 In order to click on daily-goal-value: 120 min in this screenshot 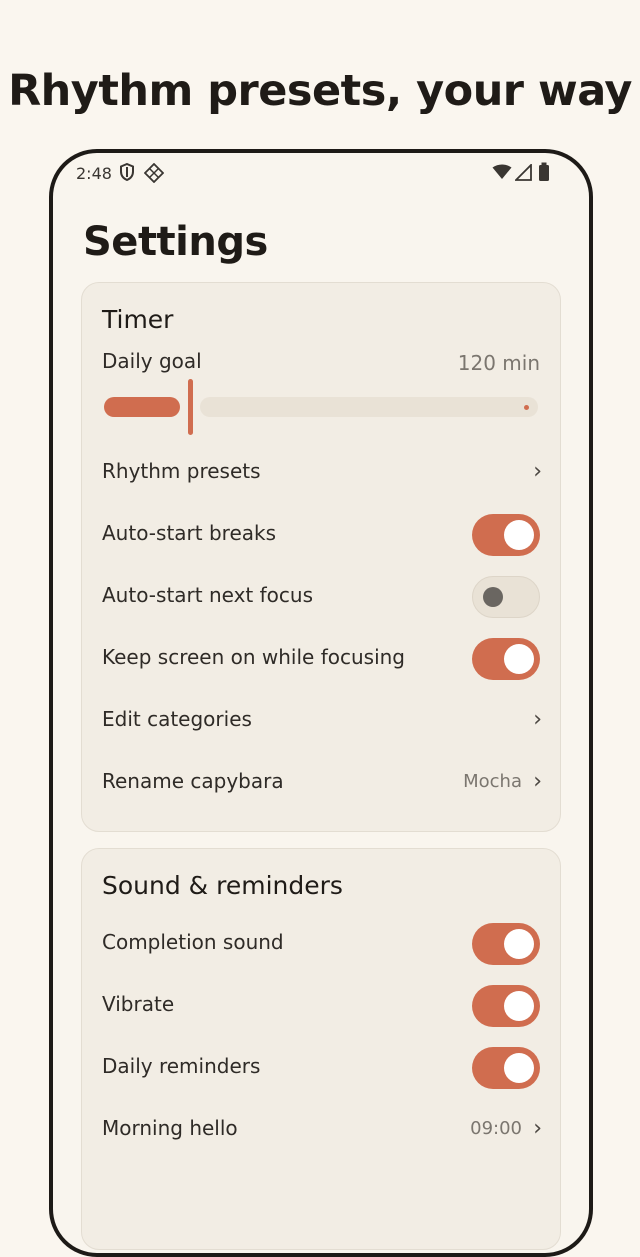, I will do `click(498, 363)`.